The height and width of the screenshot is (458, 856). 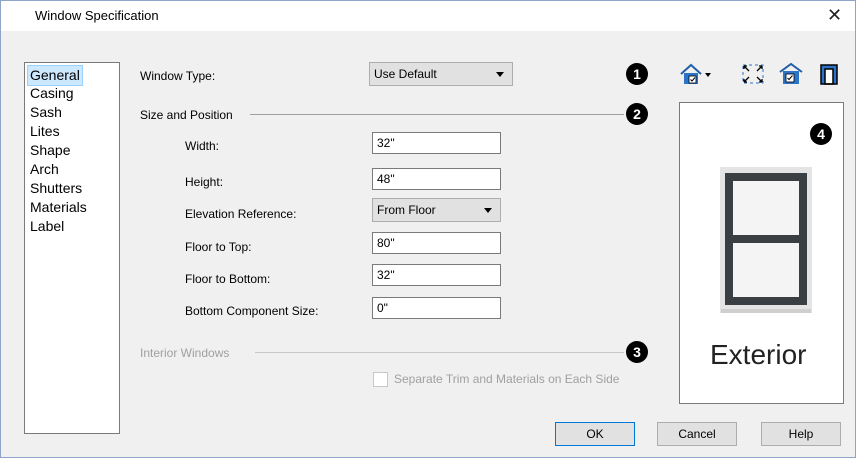 I want to click on ok-button: OK, so click(x=595, y=434).